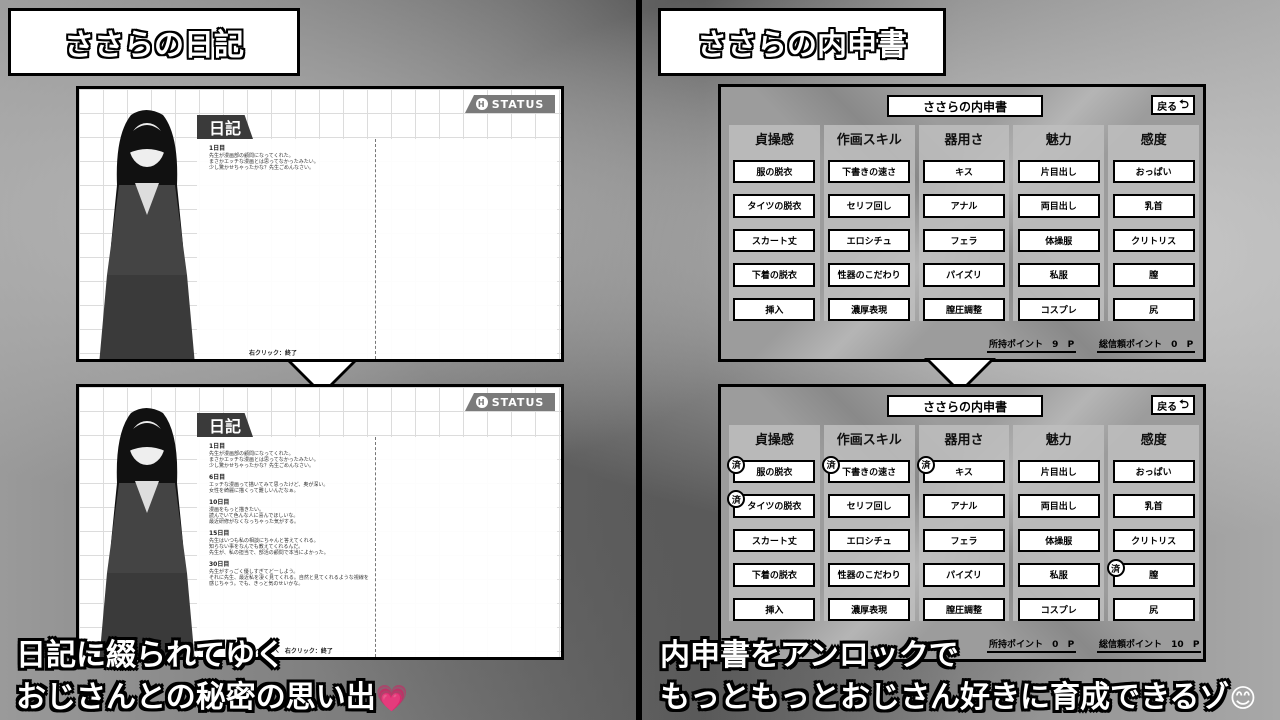 The width and height of the screenshot is (1280, 720). Describe the element at coordinates (254, 491) in the screenshot. I see `entry-line: 女性を綺麗に描くって難しいんだなぁ。` at that location.